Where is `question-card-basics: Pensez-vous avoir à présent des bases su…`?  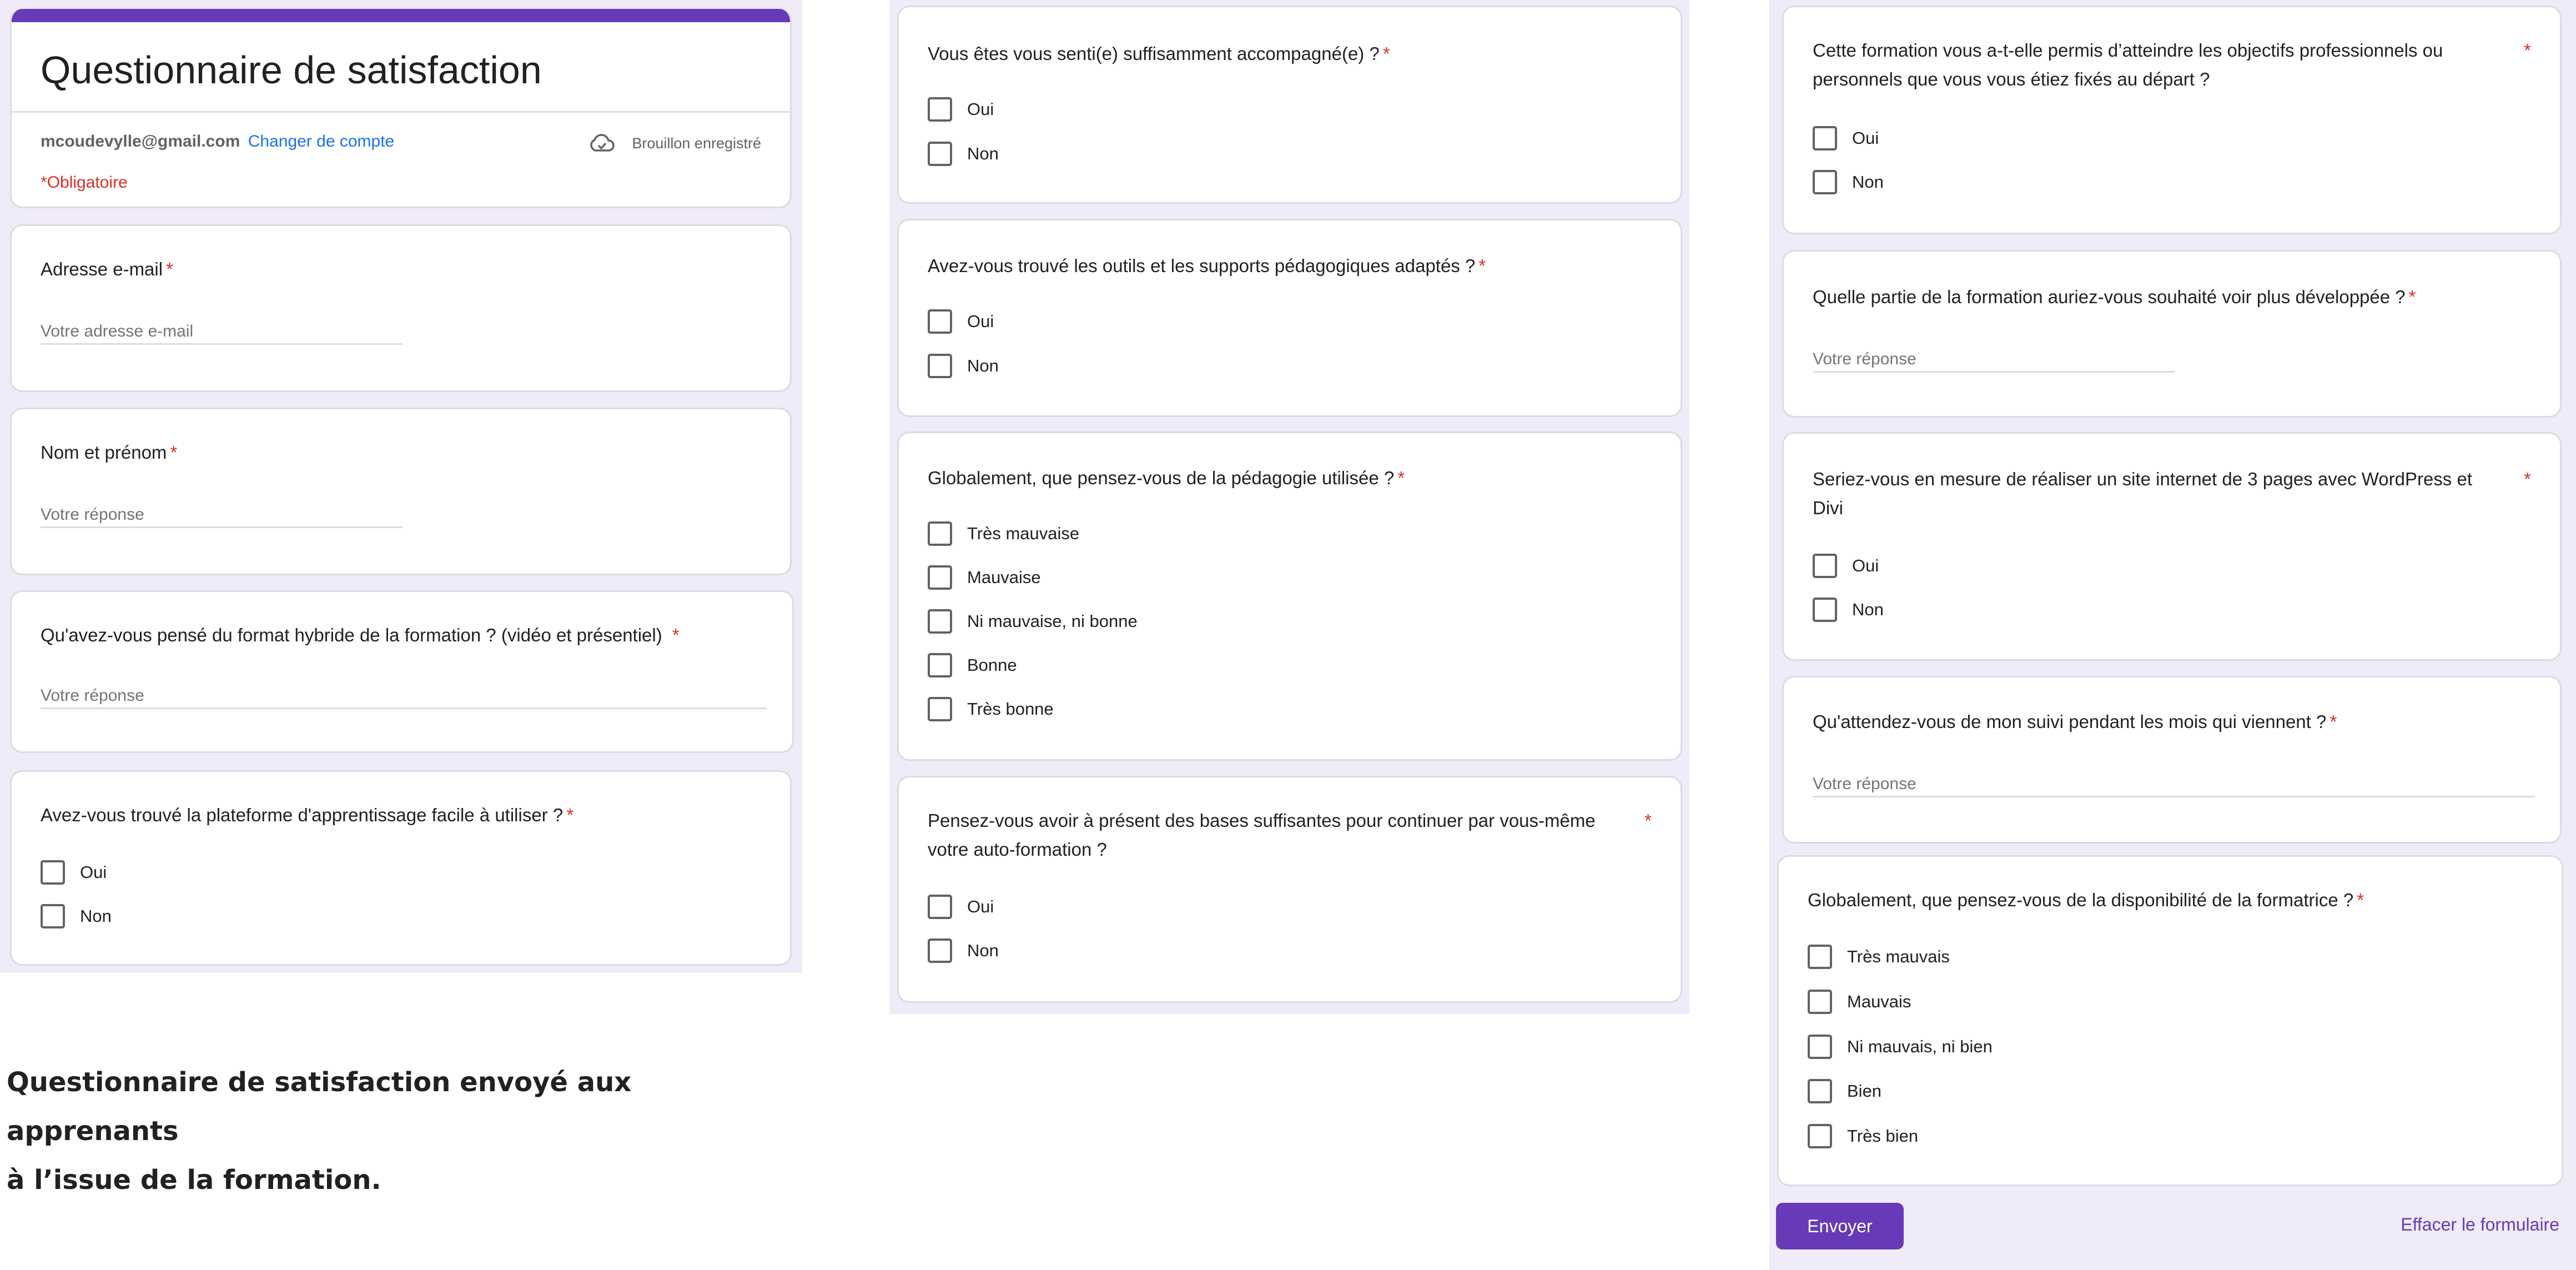
question-card-basics: Pensez-vous avoir à présent des bases su… is located at coordinates (1289, 889).